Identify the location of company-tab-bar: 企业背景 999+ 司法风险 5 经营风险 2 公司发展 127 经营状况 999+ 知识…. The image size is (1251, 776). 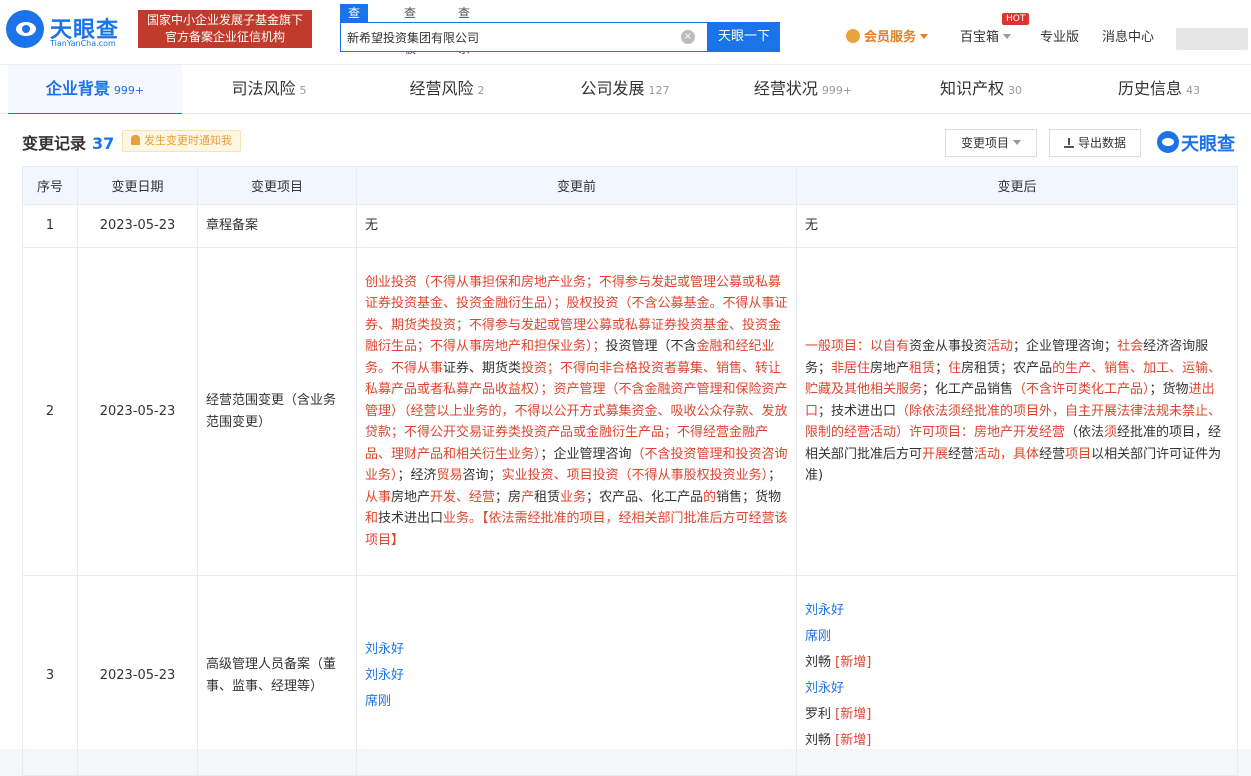
(625, 89).